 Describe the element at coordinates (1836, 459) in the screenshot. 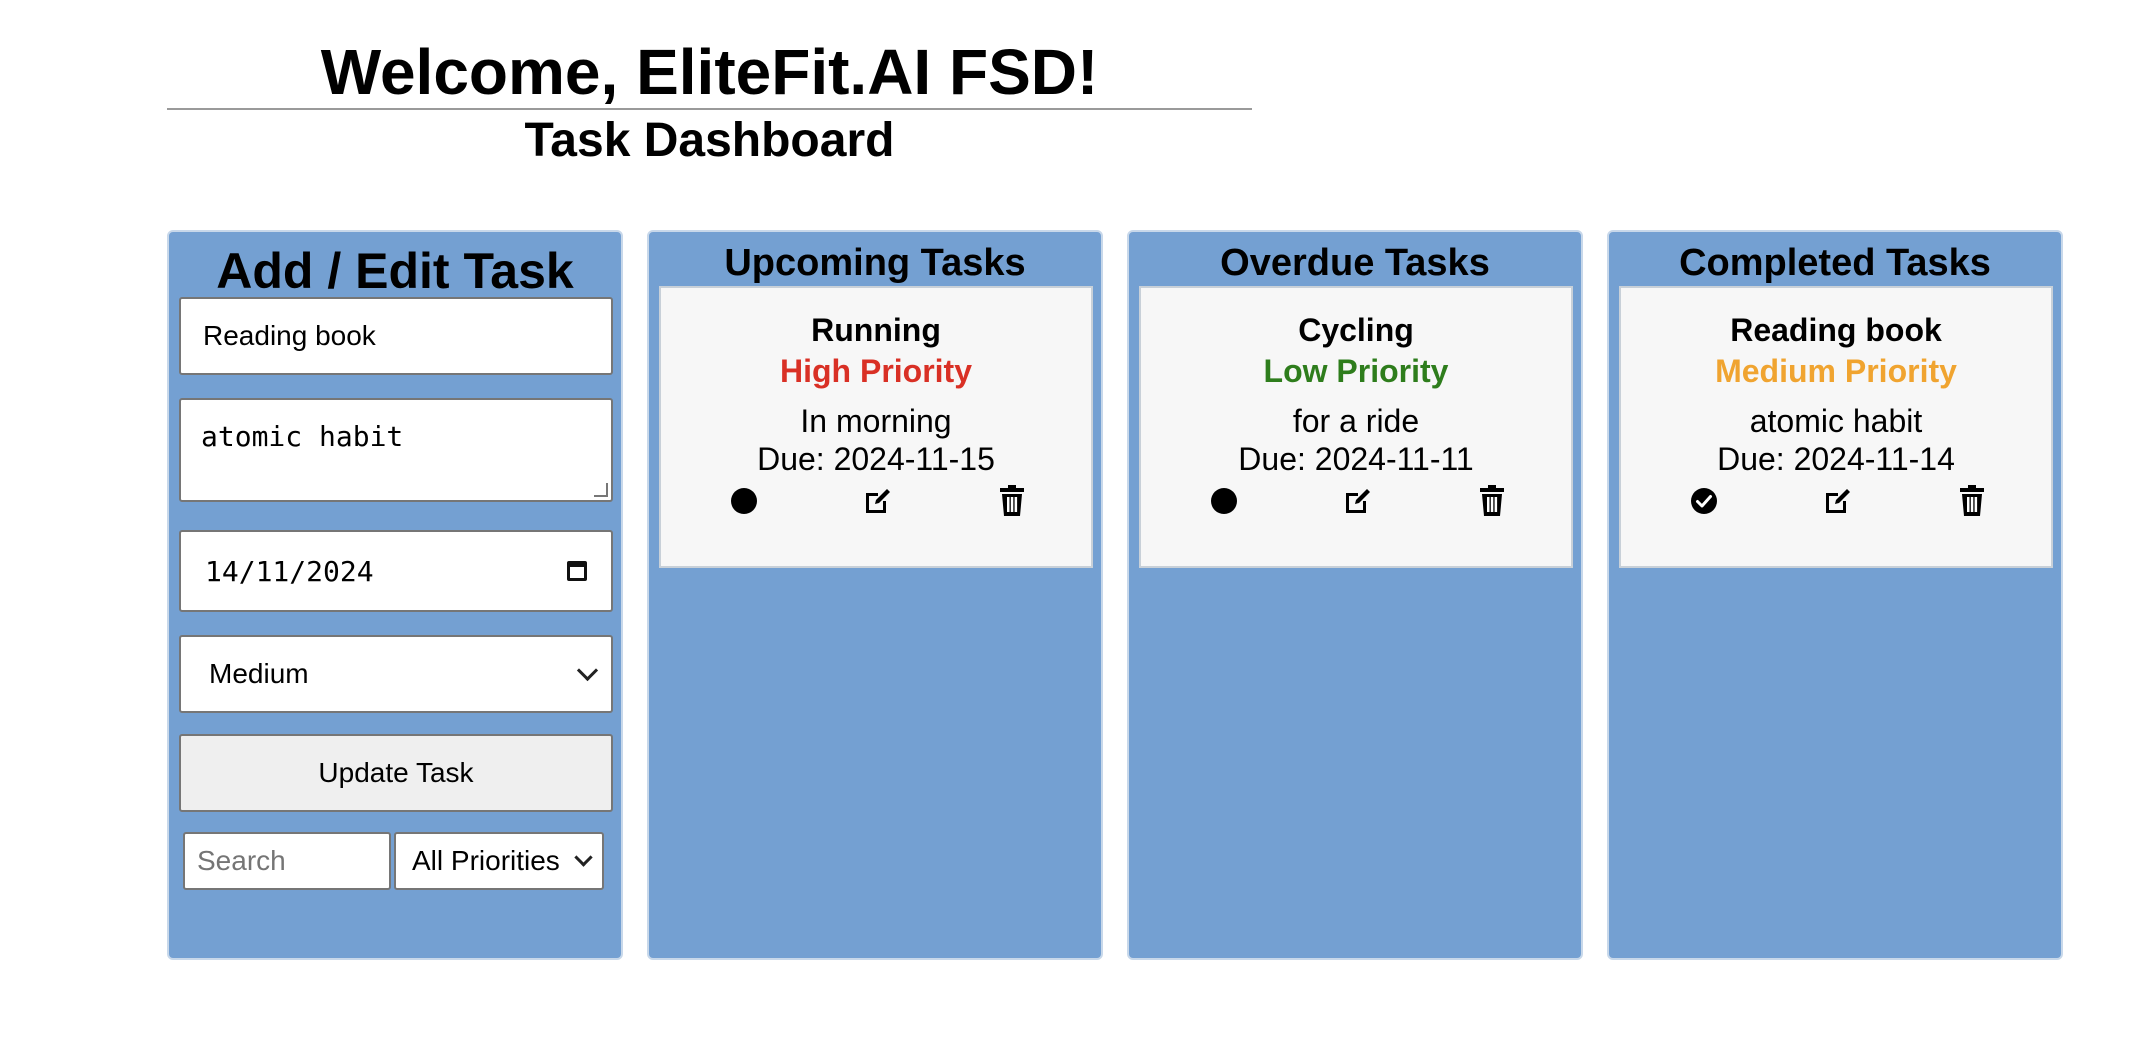

I see `task-due-date: Due: 2024-11-14` at that location.